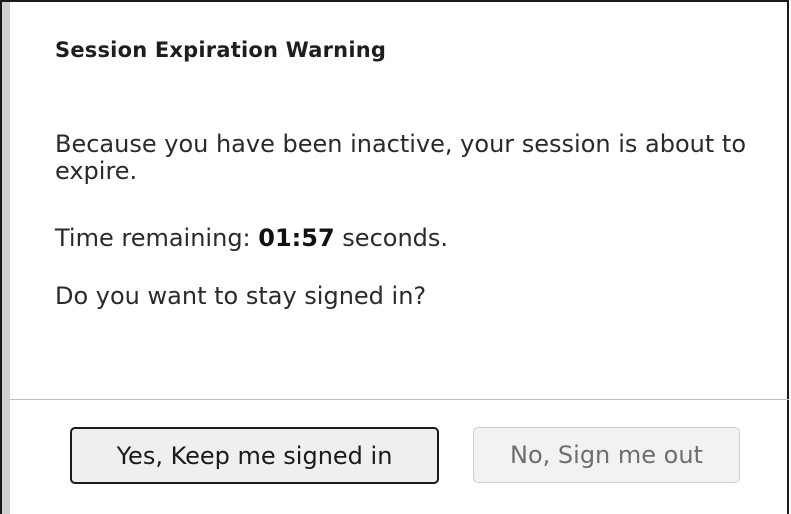 The width and height of the screenshot is (791, 514). Describe the element at coordinates (606, 455) in the screenshot. I see `sign-out-button: No, Sign me out` at that location.